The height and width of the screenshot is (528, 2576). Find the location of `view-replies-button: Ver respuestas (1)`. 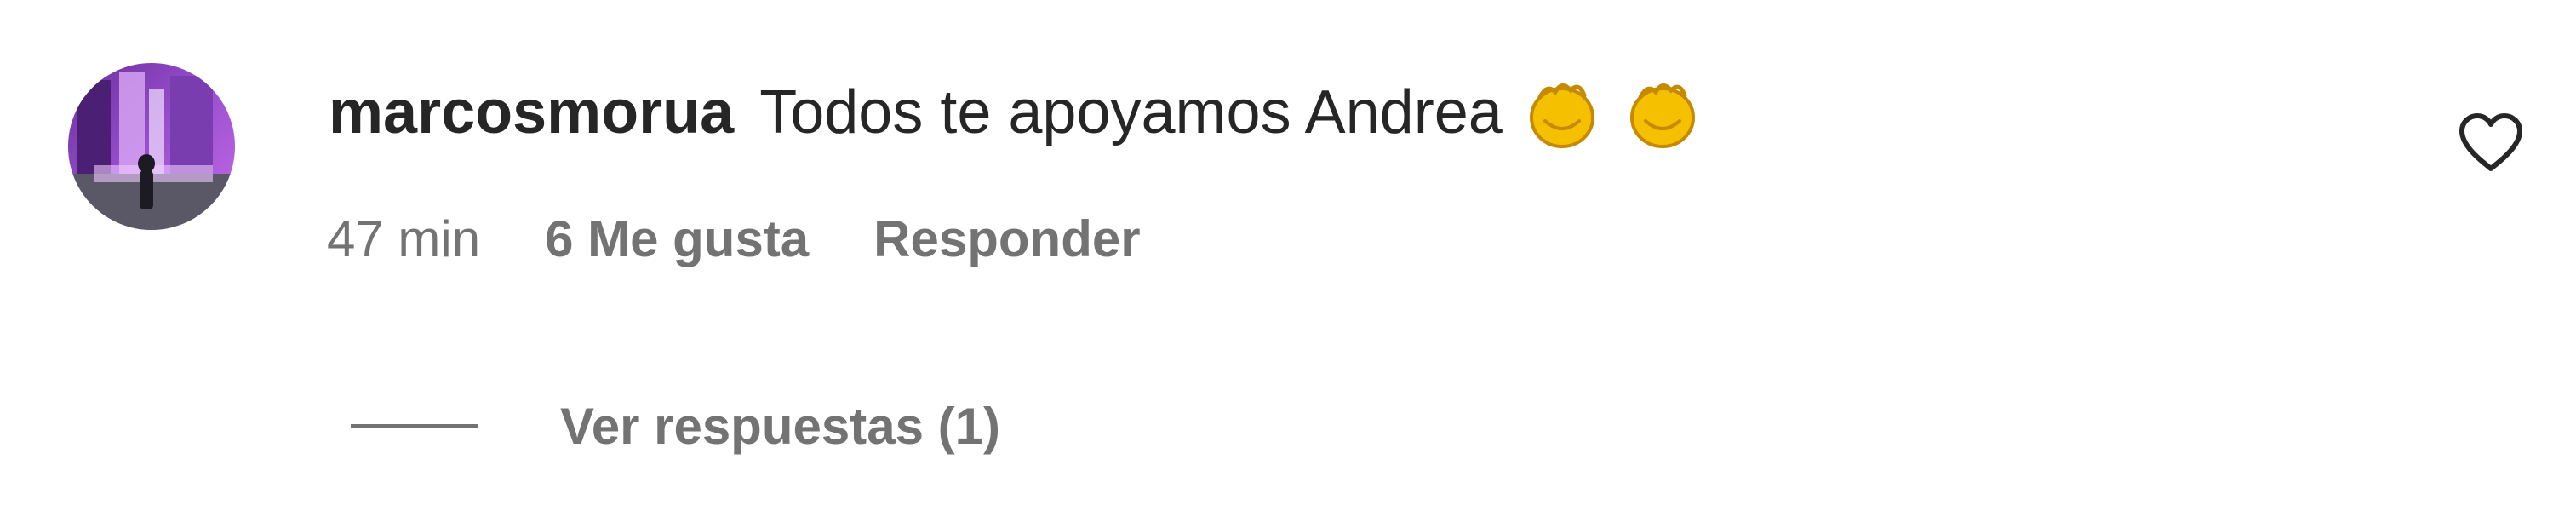

view-replies-button: Ver respuestas (1) is located at coordinates (675, 425).